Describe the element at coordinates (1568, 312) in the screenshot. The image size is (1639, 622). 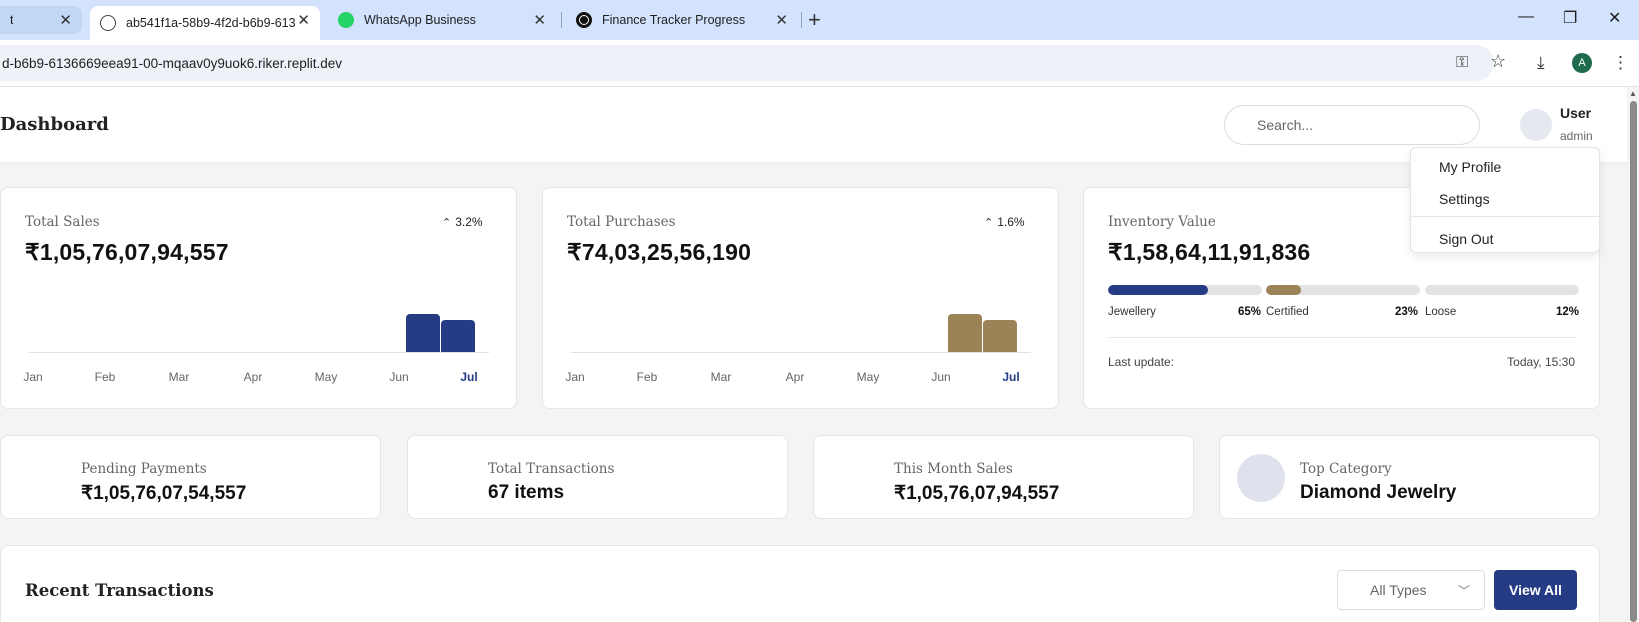
I see `segment-percent: 12%` at that location.